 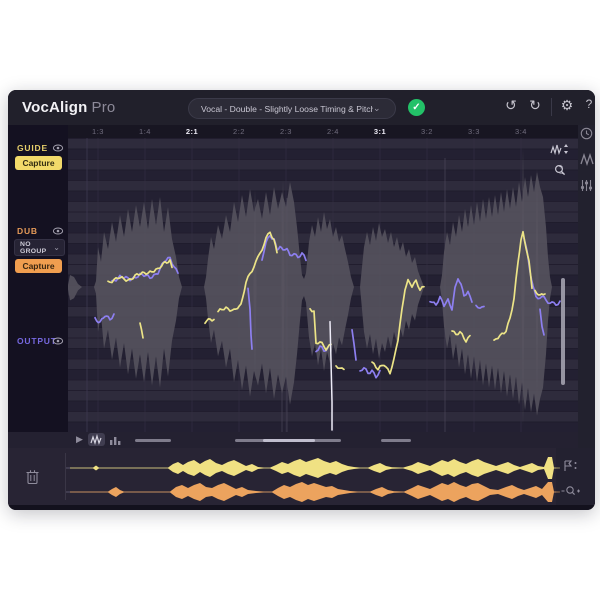 What do you see at coordinates (38, 266) in the screenshot?
I see `dub-capture-button: Capture` at bounding box center [38, 266].